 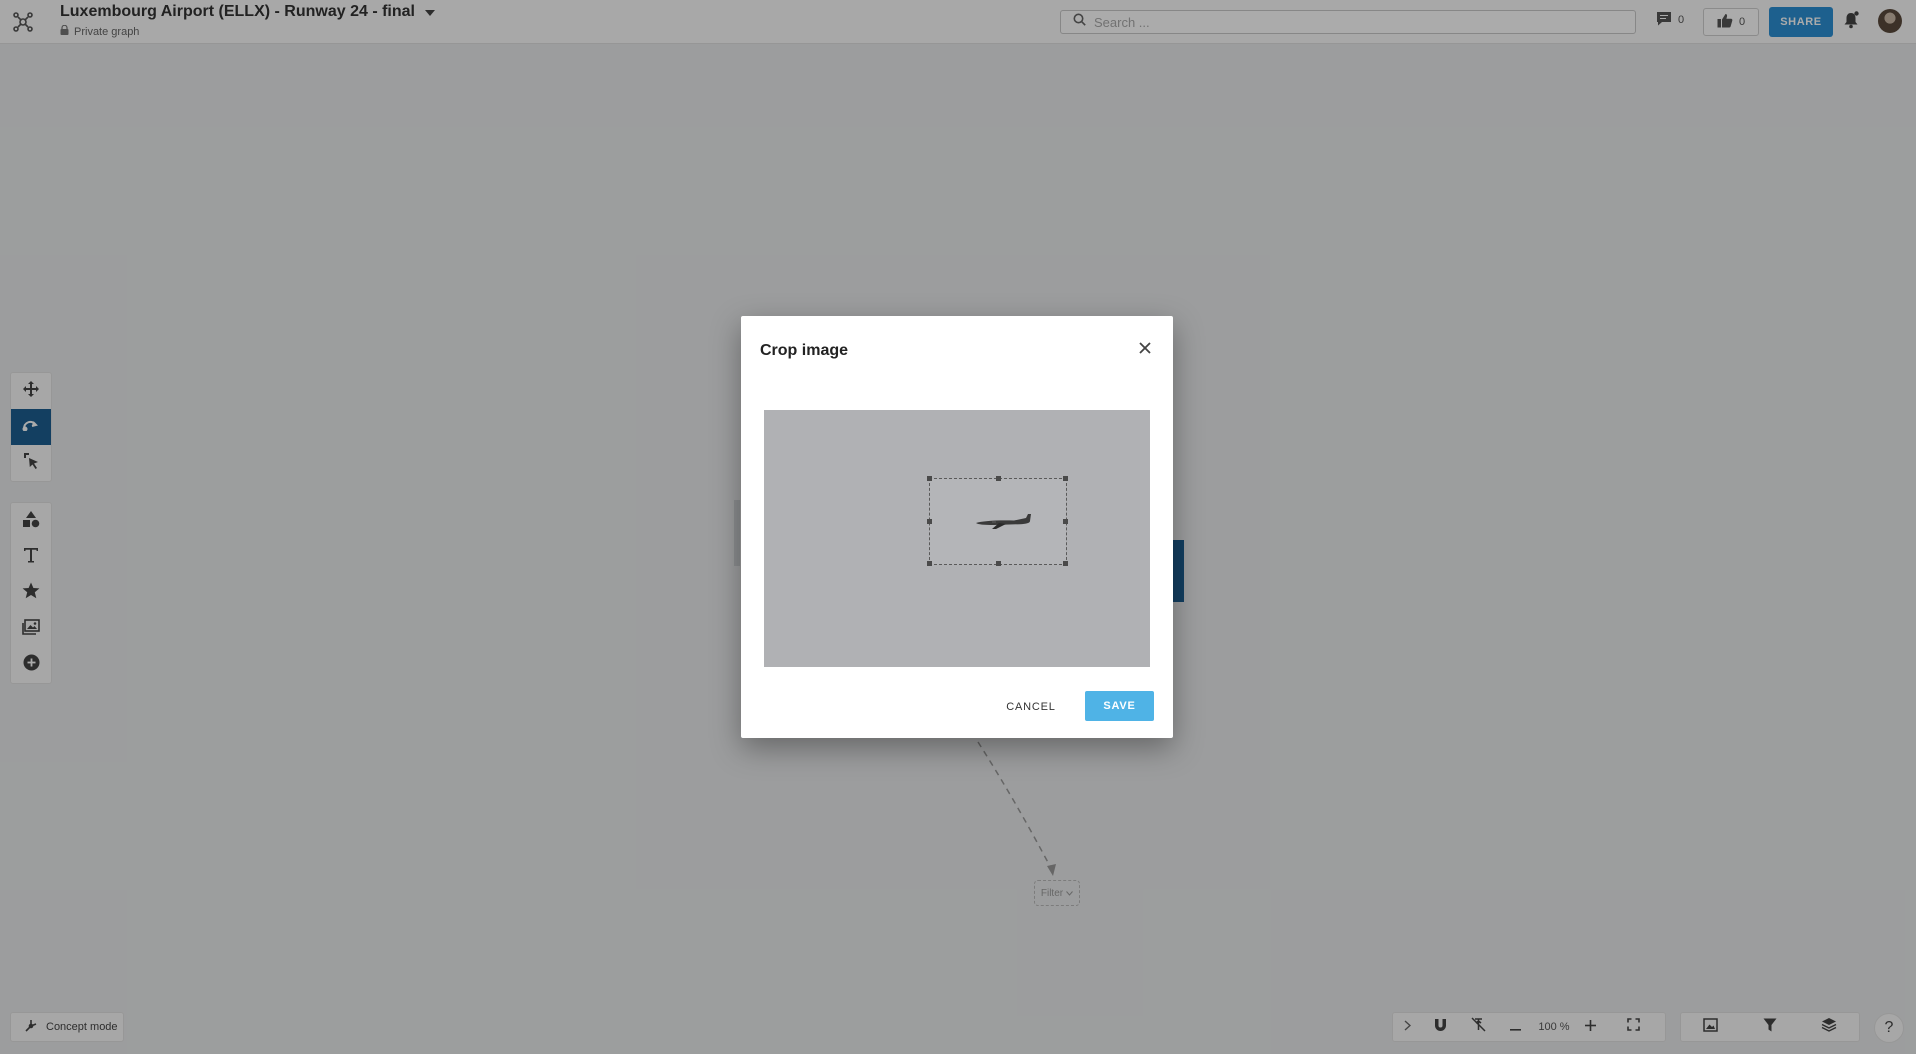 What do you see at coordinates (1031, 707) in the screenshot?
I see `cancel-button: CANCEL` at bounding box center [1031, 707].